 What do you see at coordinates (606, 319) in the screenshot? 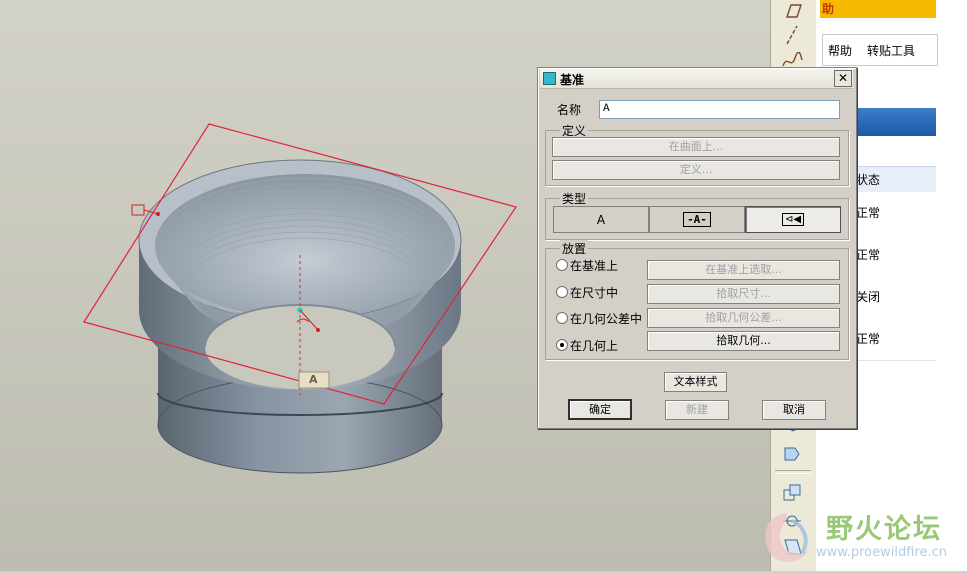
I see `in-gtol-label: 在几何公差中` at bounding box center [606, 319].